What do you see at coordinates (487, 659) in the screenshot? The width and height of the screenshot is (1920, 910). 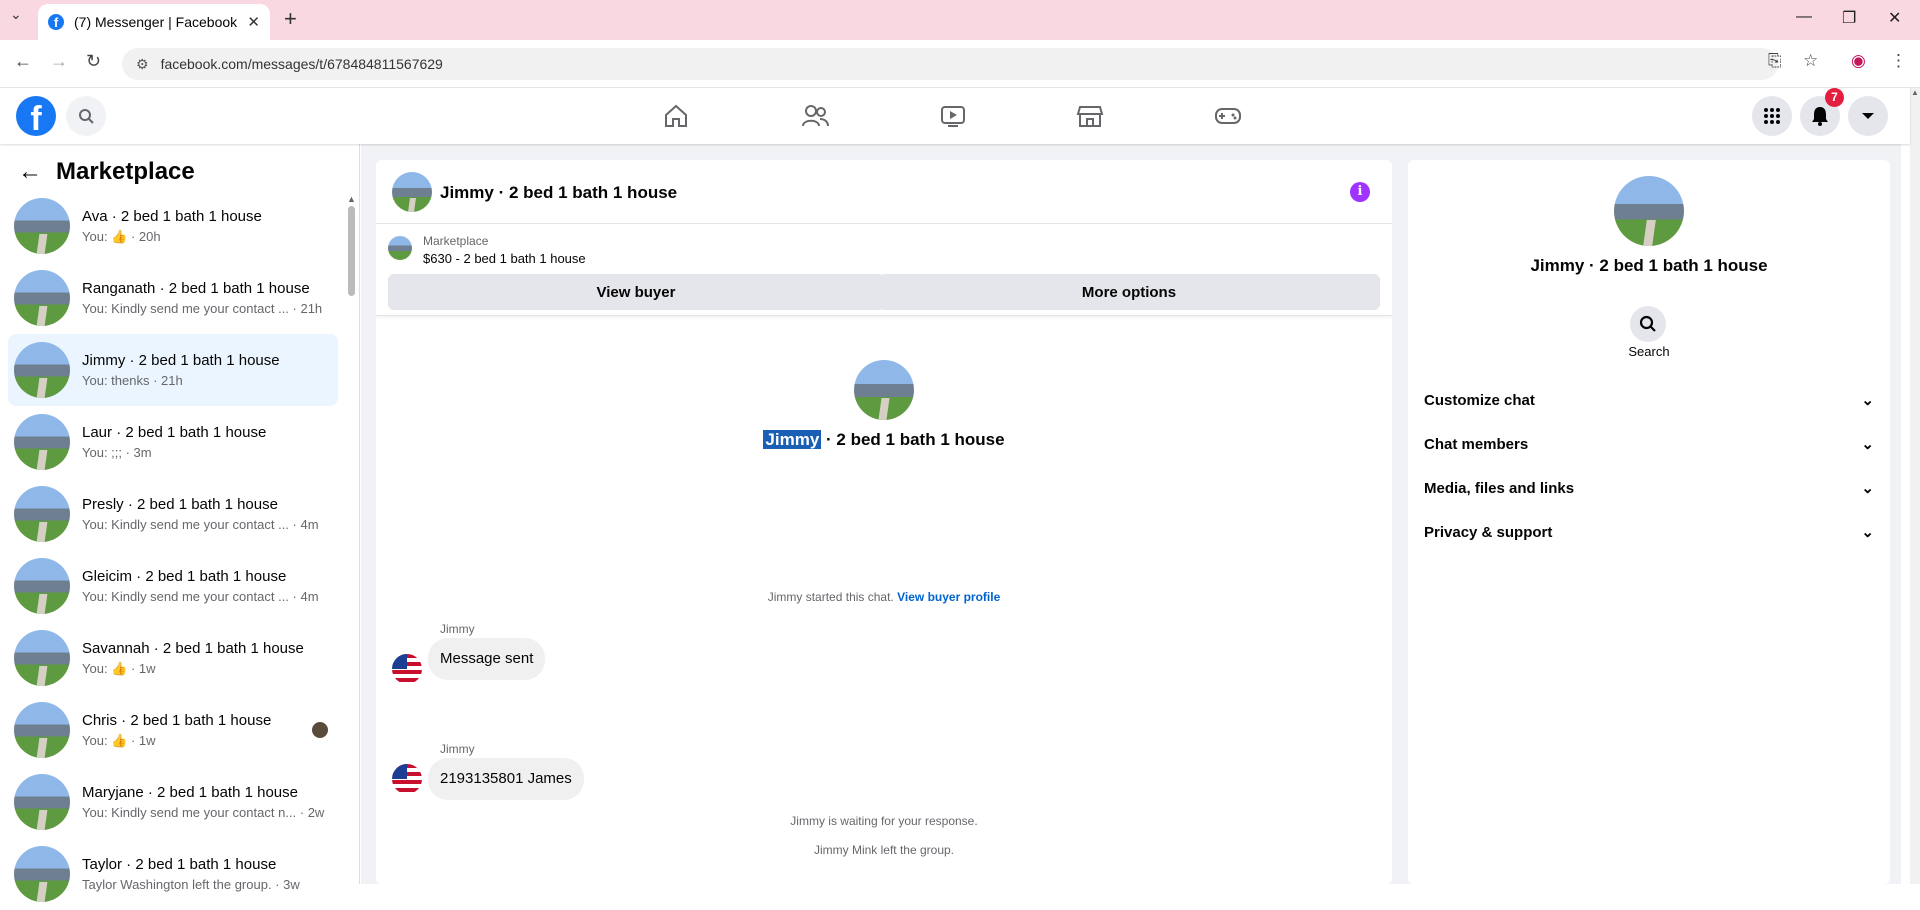 I see `message-bubble: Message sent` at bounding box center [487, 659].